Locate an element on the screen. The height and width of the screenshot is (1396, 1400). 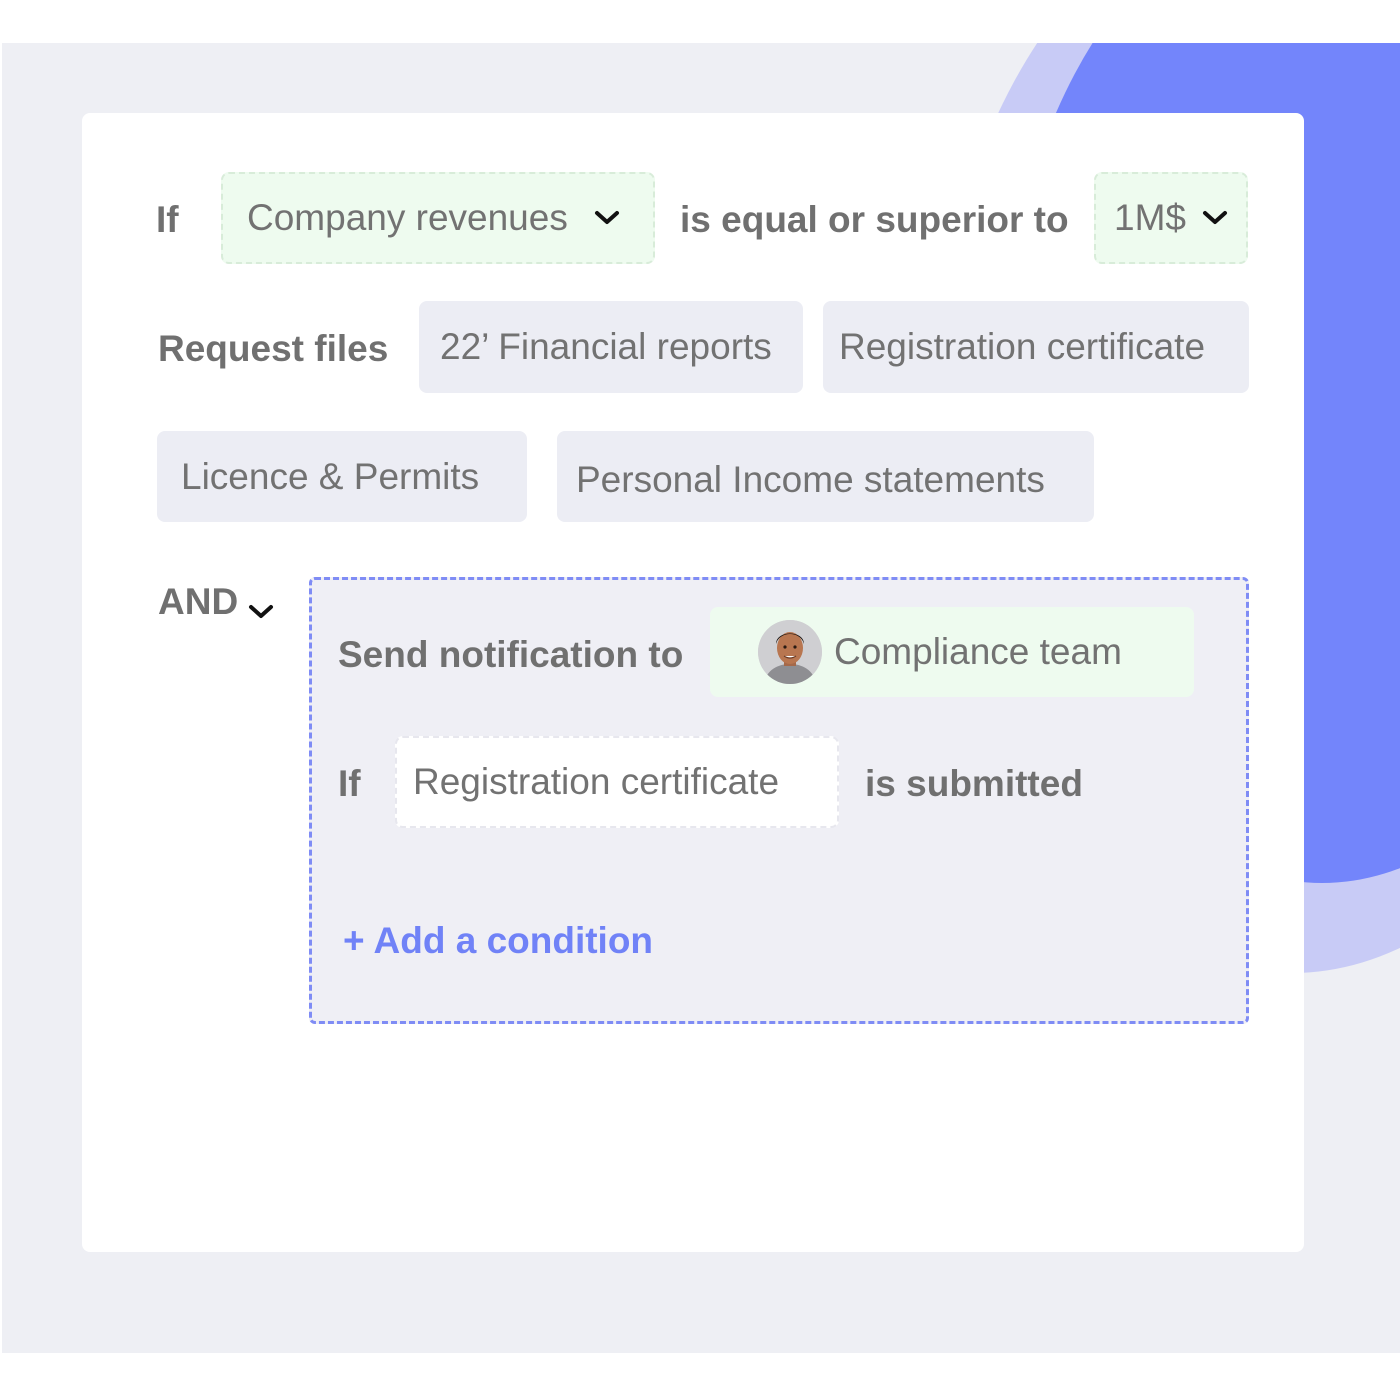
recipient-chip-label: Compliance team is located at coordinates (978, 651).